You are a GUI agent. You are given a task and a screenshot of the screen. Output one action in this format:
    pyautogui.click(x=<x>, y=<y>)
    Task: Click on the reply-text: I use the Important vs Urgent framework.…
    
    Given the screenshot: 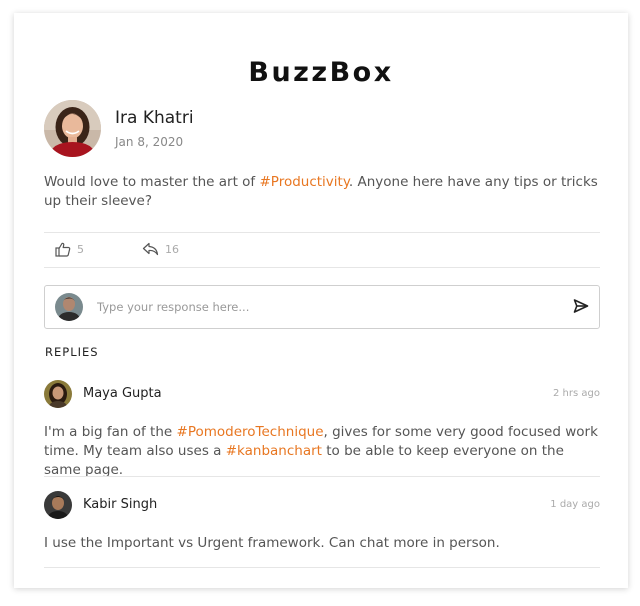 What is the action you would take?
    pyautogui.click(x=322, y=543)
    